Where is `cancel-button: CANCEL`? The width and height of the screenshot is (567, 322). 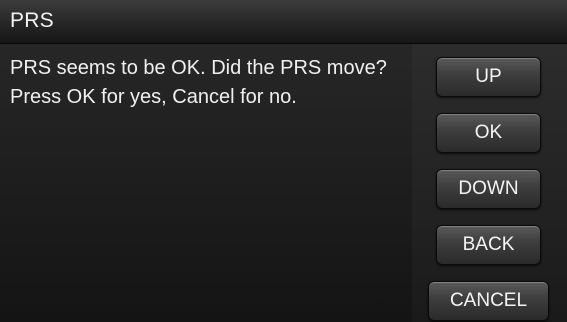 cancel-button: CANCEL is located at coordinates (488, 301).